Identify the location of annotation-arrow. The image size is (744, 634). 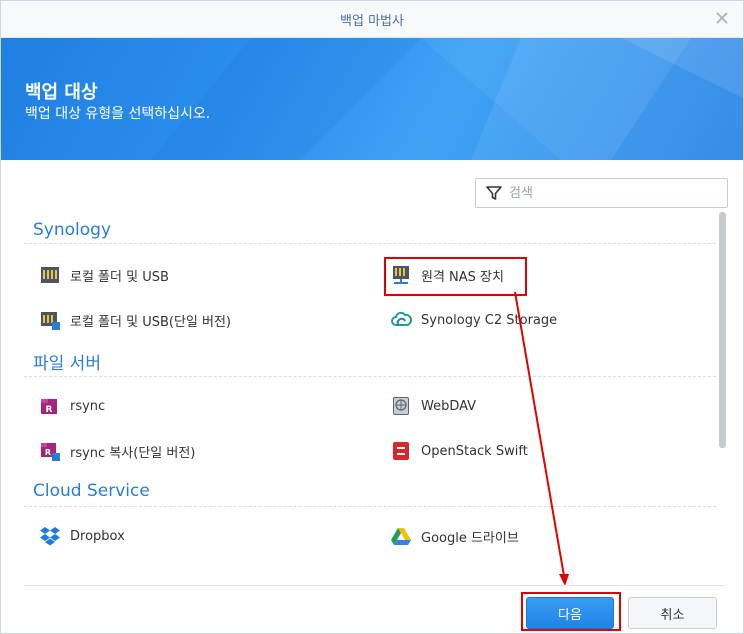
(541, 438).